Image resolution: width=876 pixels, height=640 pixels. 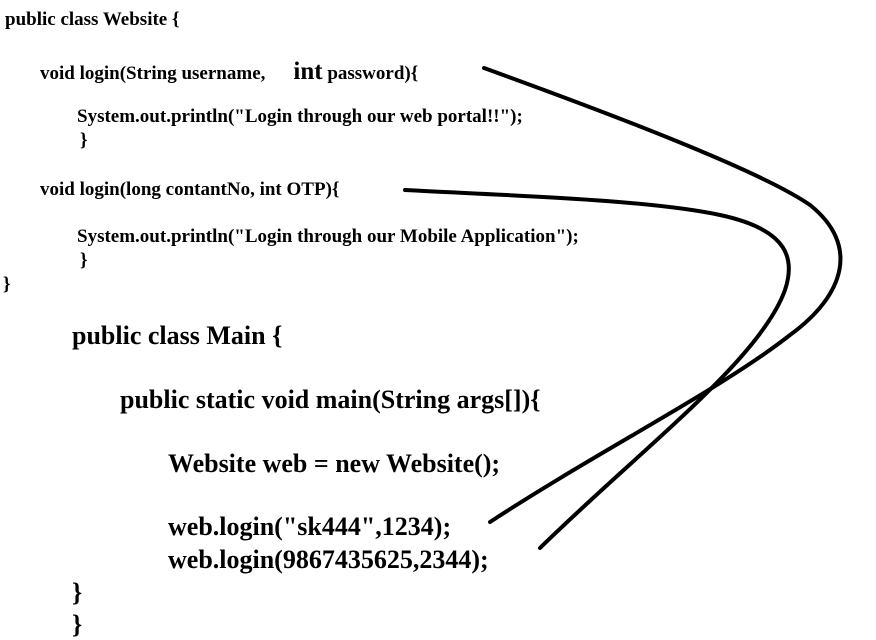 I want to click on main-method-close-brace: }, so click(x=77, y=592).